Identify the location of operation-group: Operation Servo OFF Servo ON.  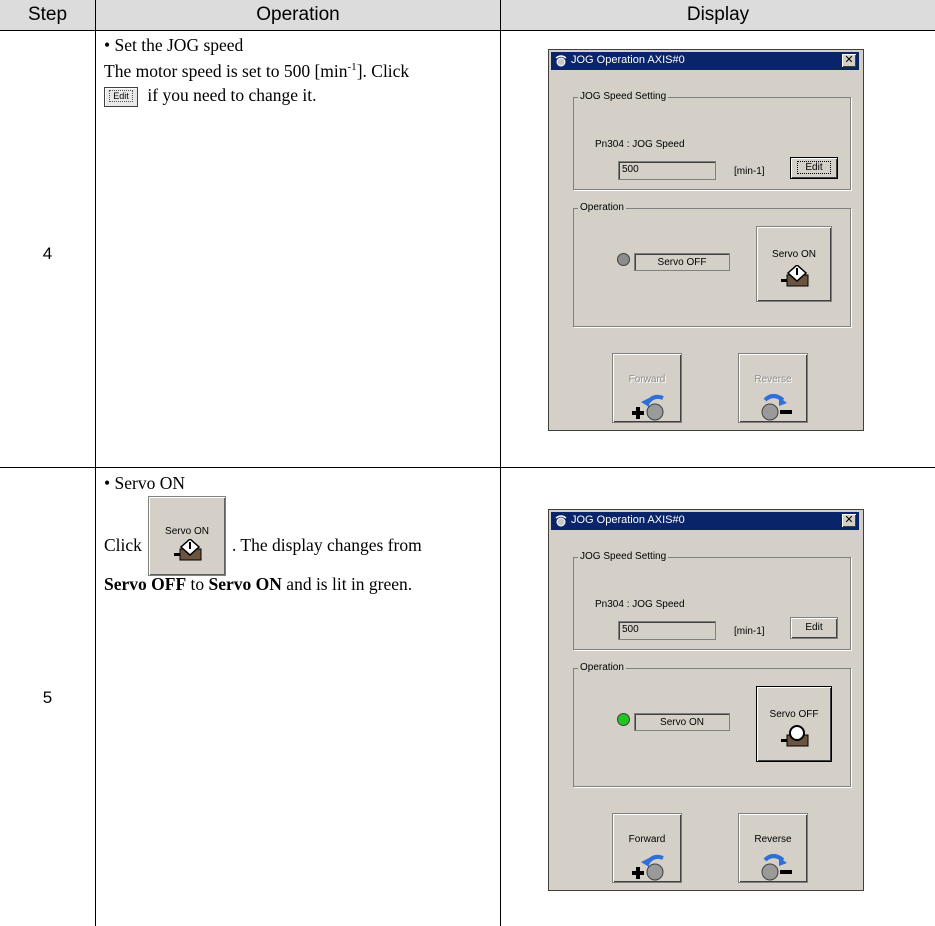
(712, 264).